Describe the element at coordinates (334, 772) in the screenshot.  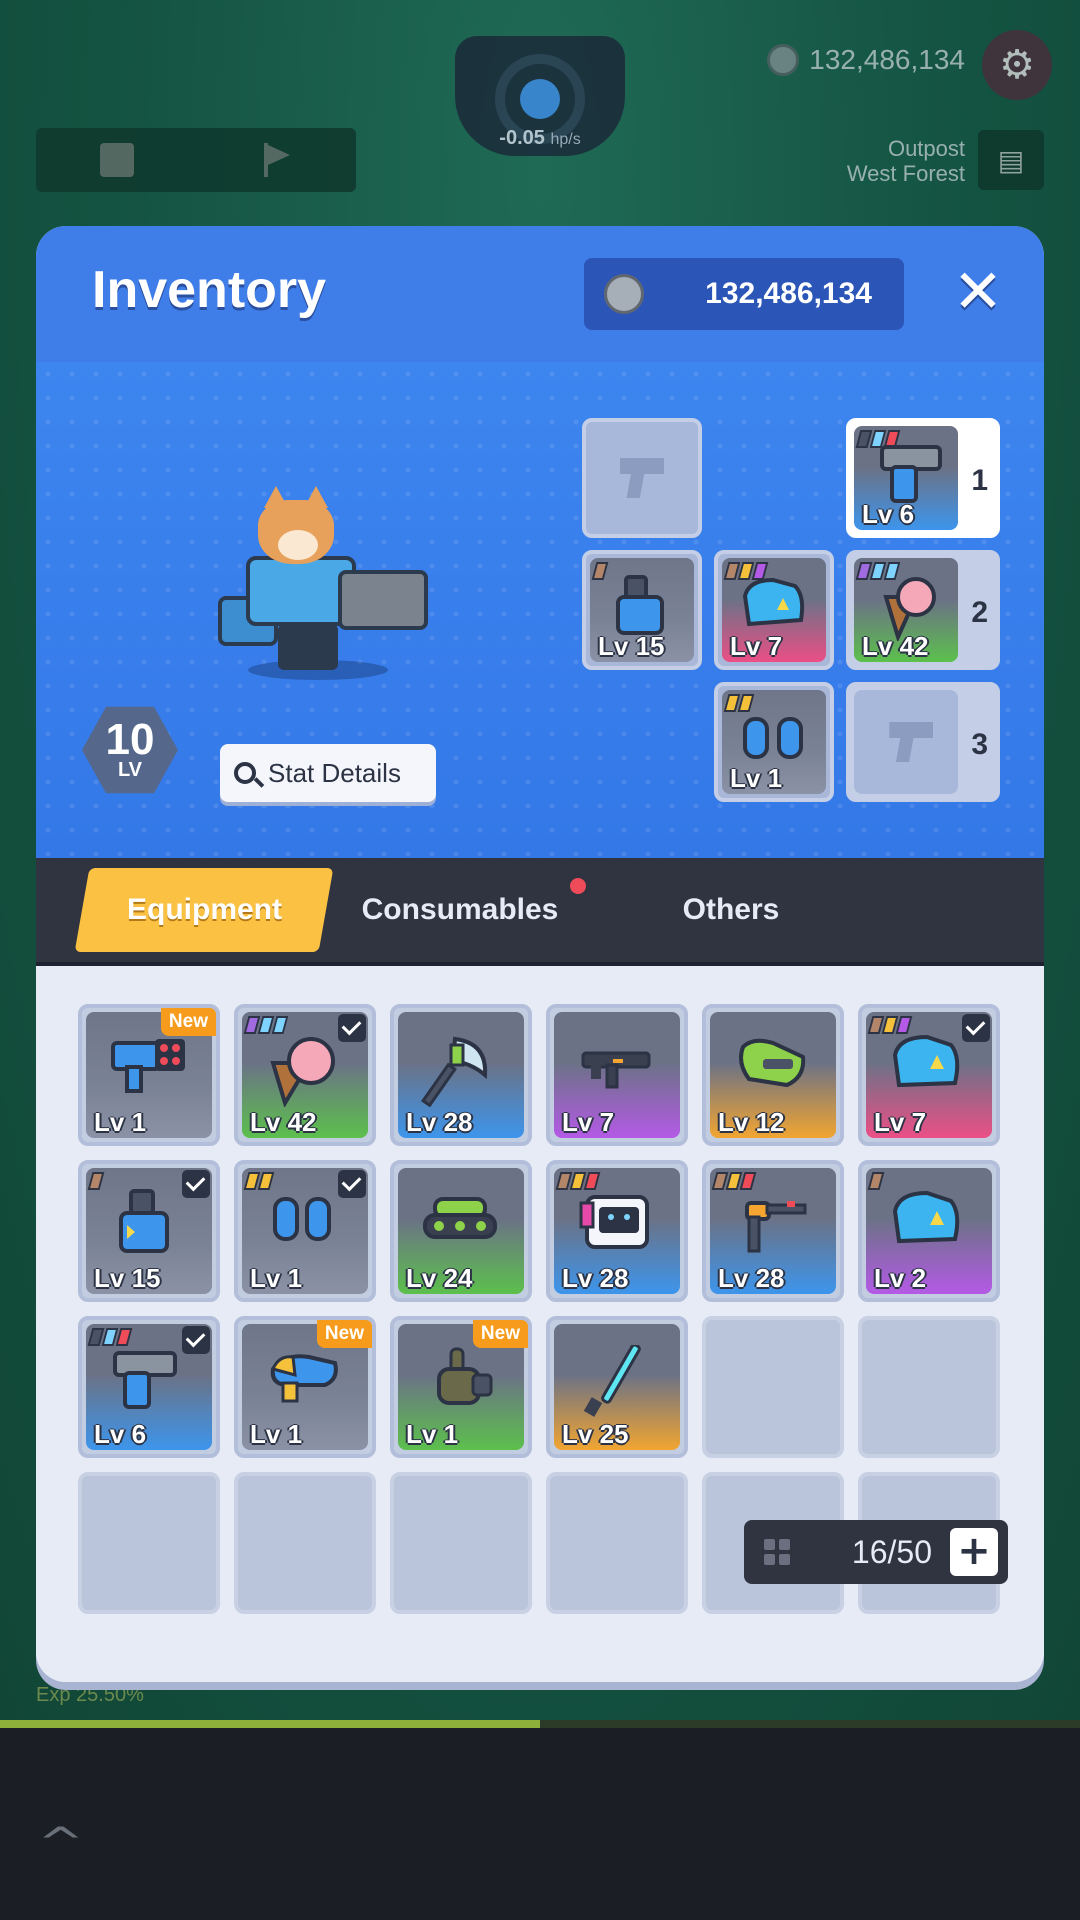
I see `stat-details-label: Stat Details` at that location.